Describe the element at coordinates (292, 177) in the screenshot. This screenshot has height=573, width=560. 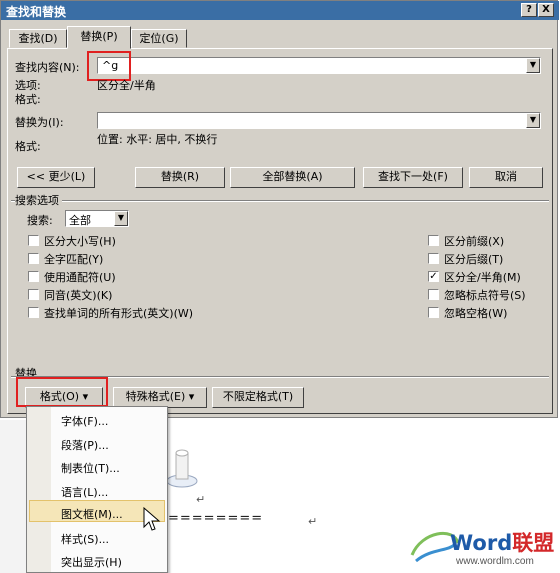
I see `replace-all-button: 全部替换(A)` at that location.